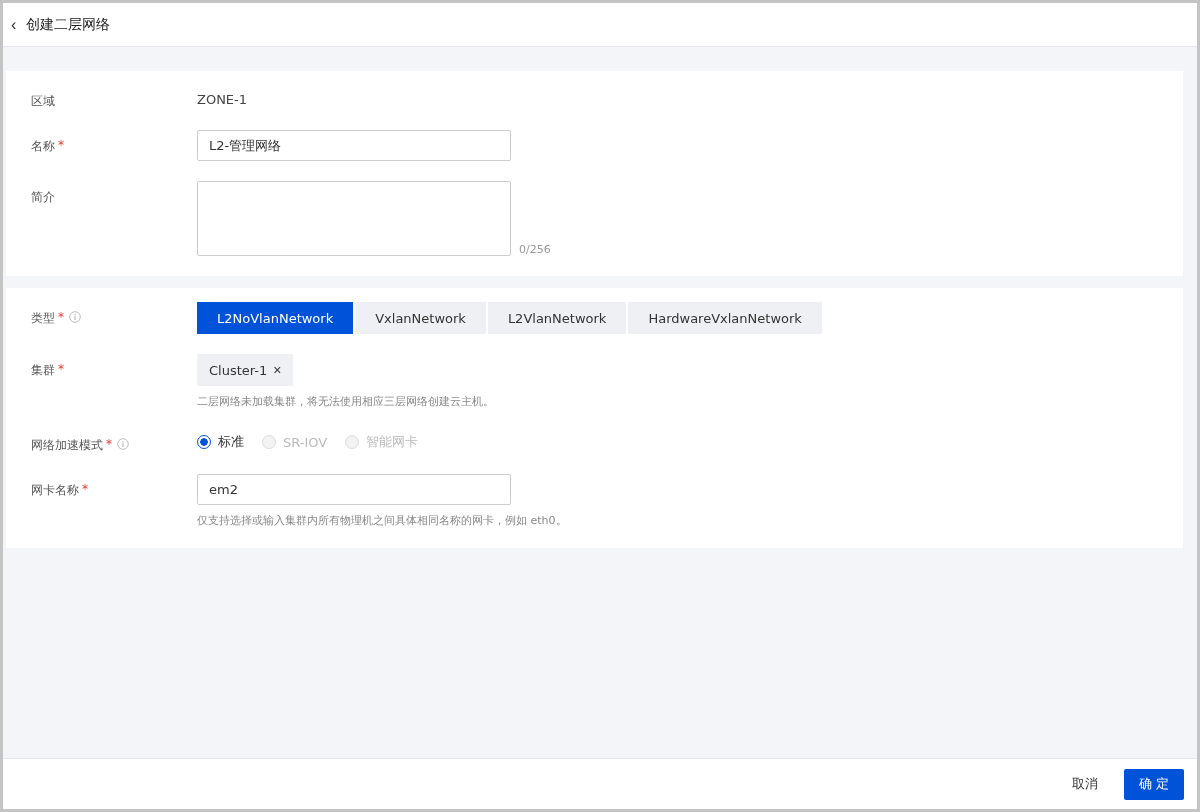 This screenshot has width=1200, height=812. I want to click on type-tab: L2NoVlanNetwork, so click(275, 318).